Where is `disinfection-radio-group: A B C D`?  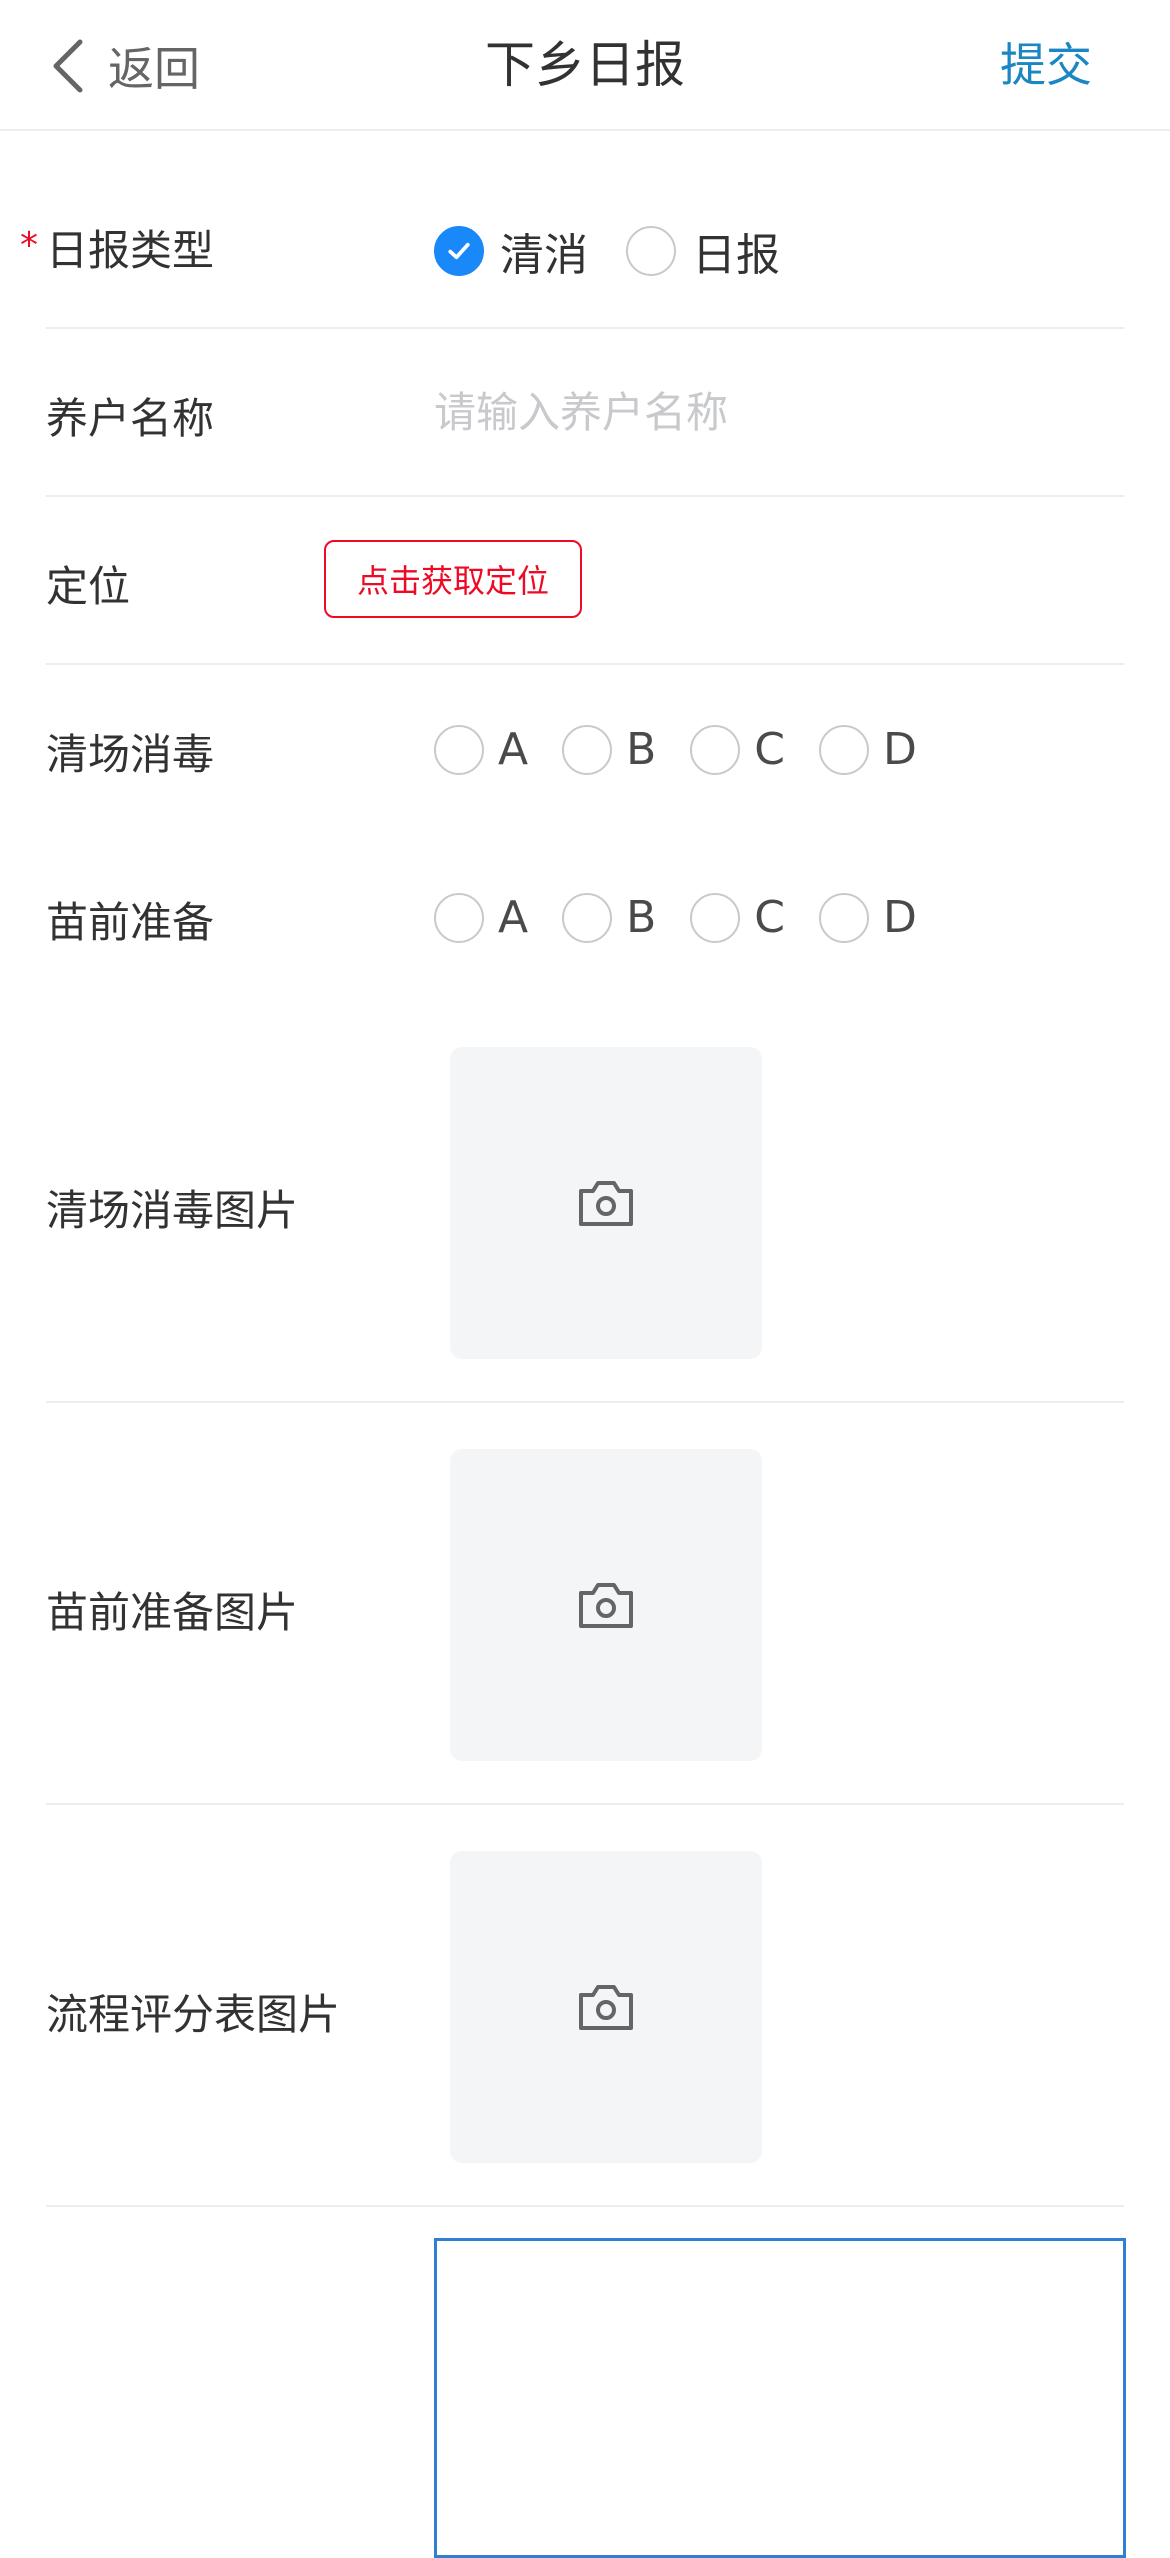
disinfection-radio-group: A B C D is located at coordinates (692, 749).